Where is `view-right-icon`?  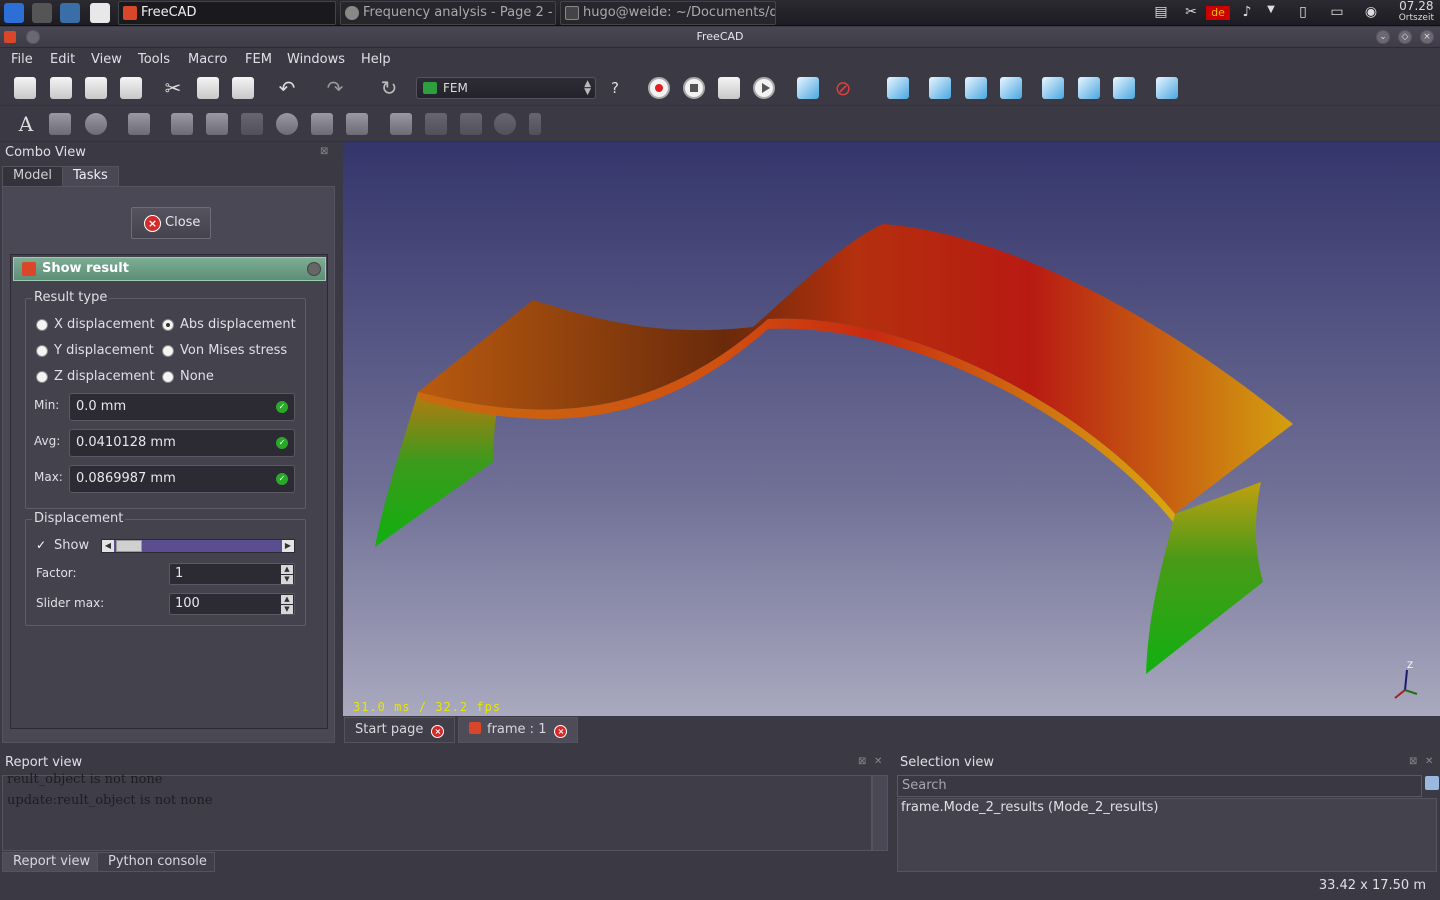
view-right-icon is located at coordinates (1011, 88).